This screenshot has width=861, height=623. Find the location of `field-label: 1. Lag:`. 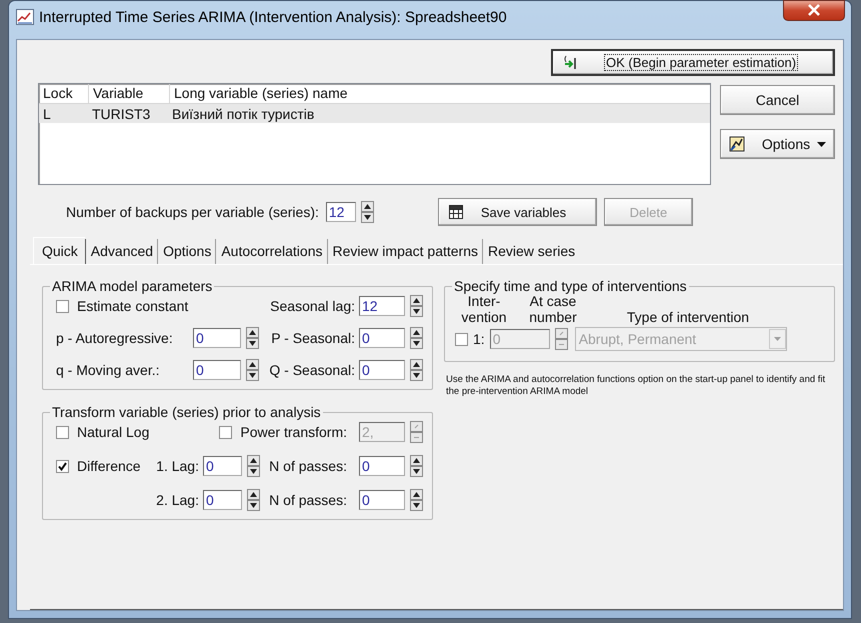

field-label: 1. Lag: is located at coordinates (177, 466).